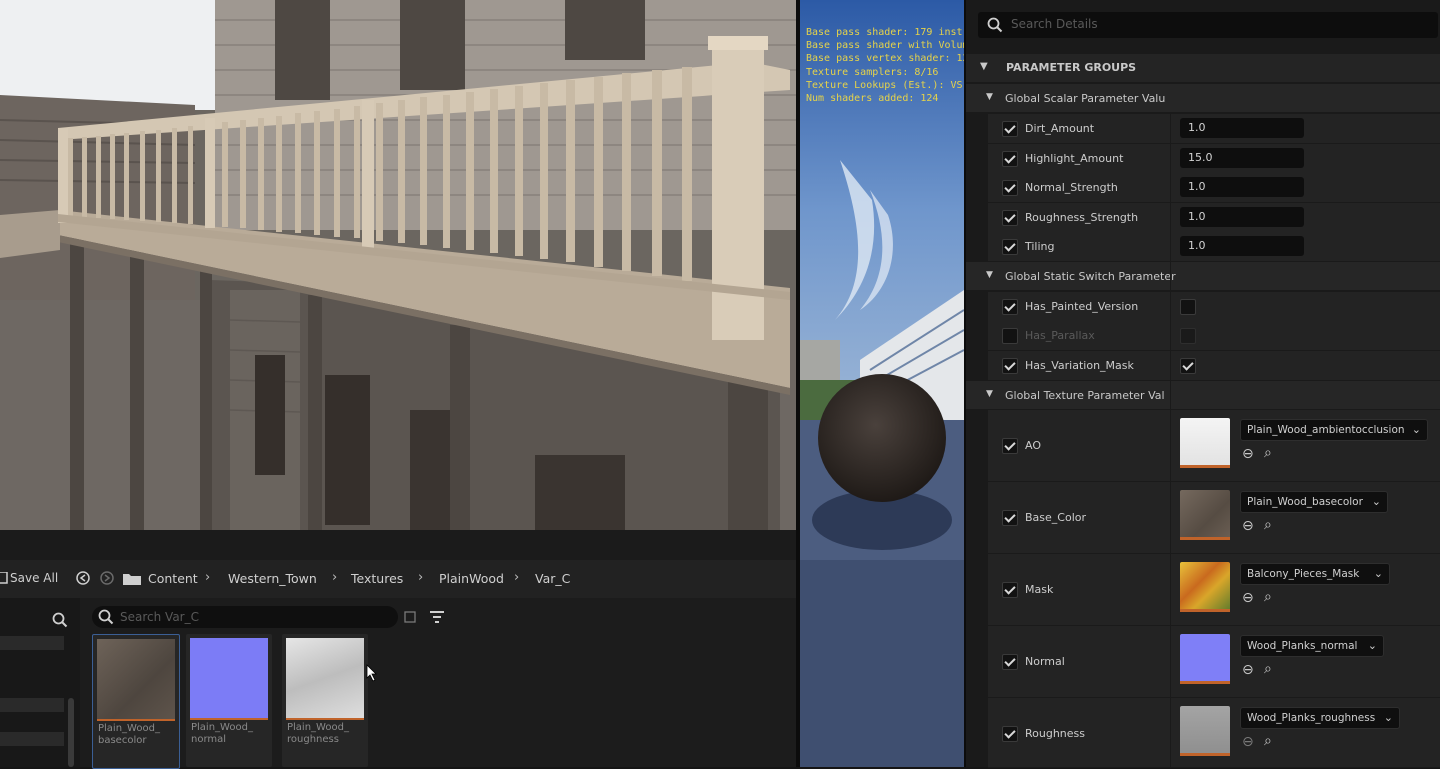  Describe the element at coordinates (325, 719) in the screenshot. I see `asset-type-bar` at that location.